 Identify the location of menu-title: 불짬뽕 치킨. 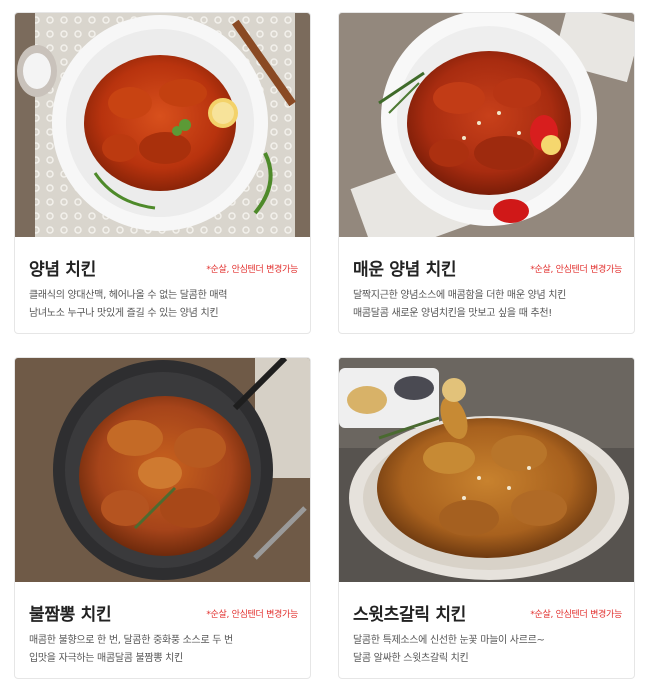
(70, 615).